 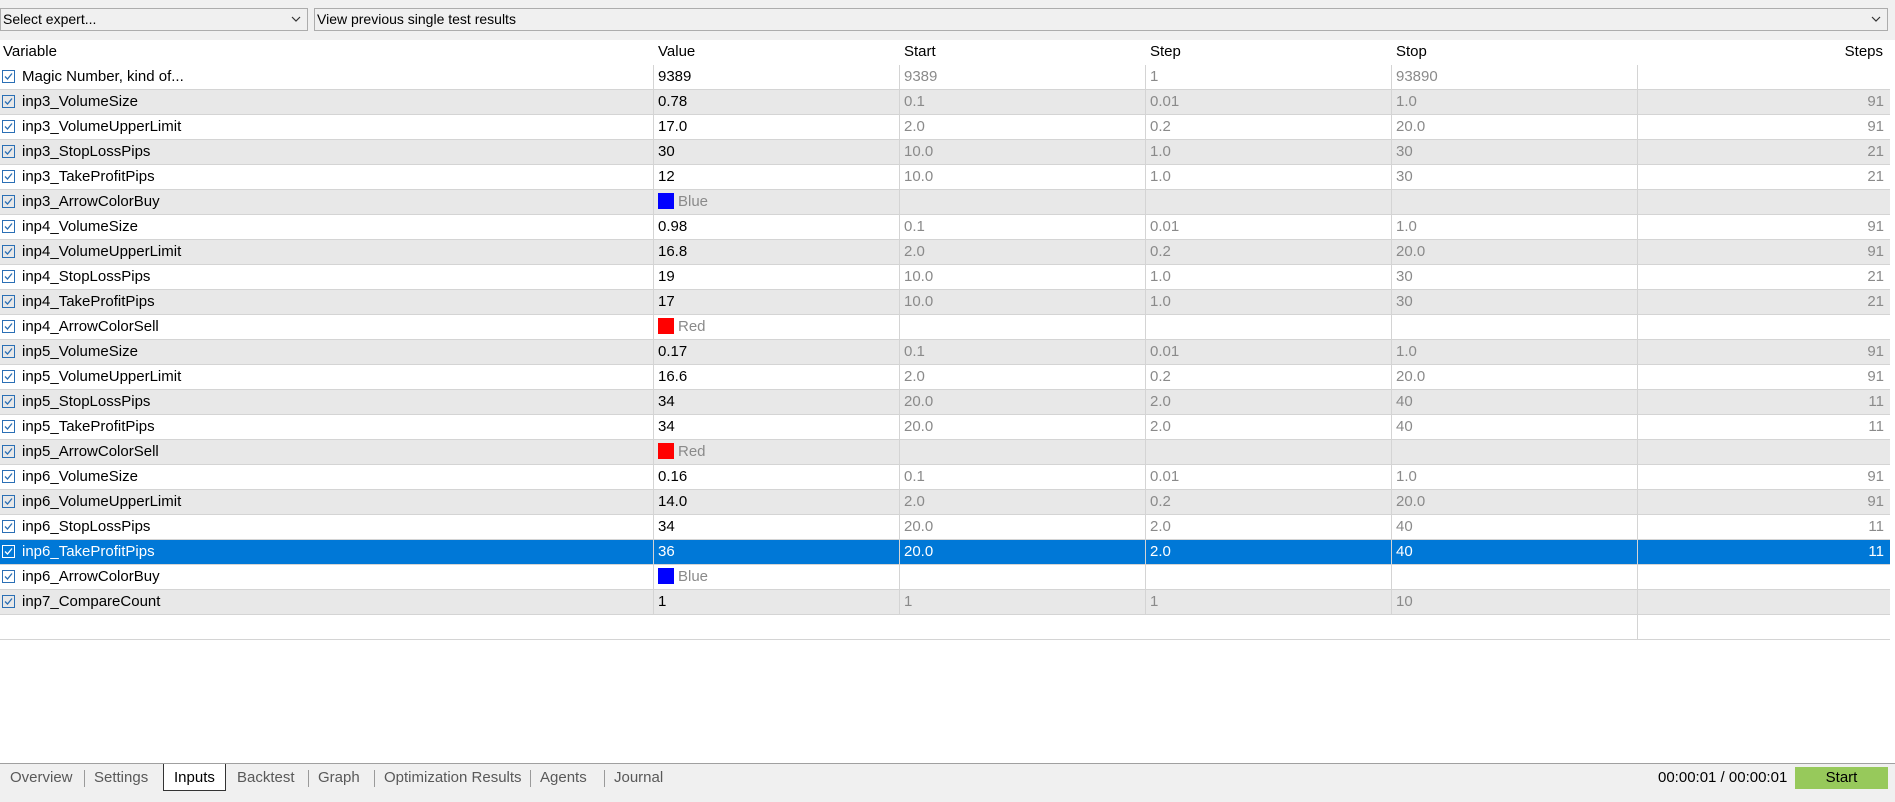 I want to click on table-row: inp5_TakeProfitPips 34 20.0 2.0 40 11, so click(x=945, y=427).